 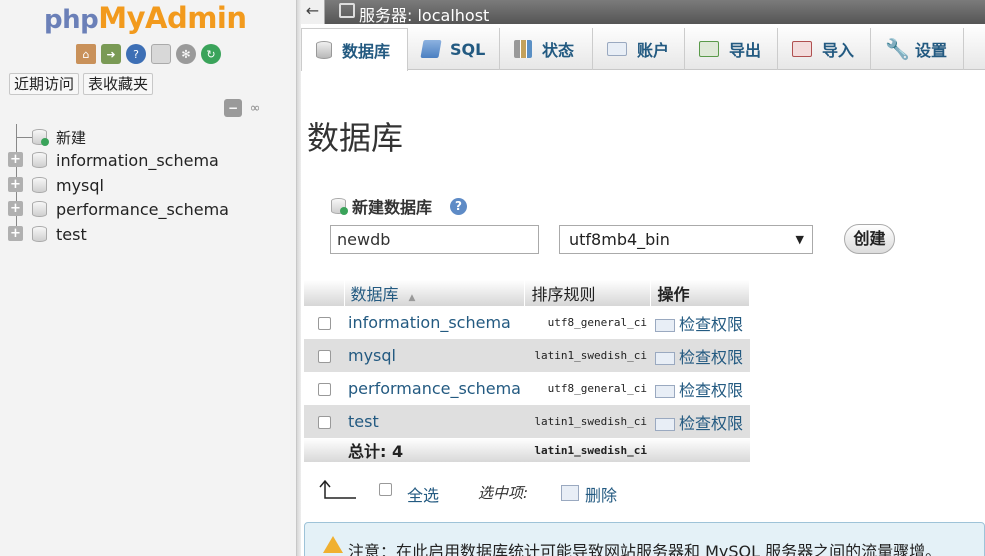 What do you see at coordinates (86, 54) in the screenshot?
I see `home-icon: ⌂` at bounding box center [86, 54].